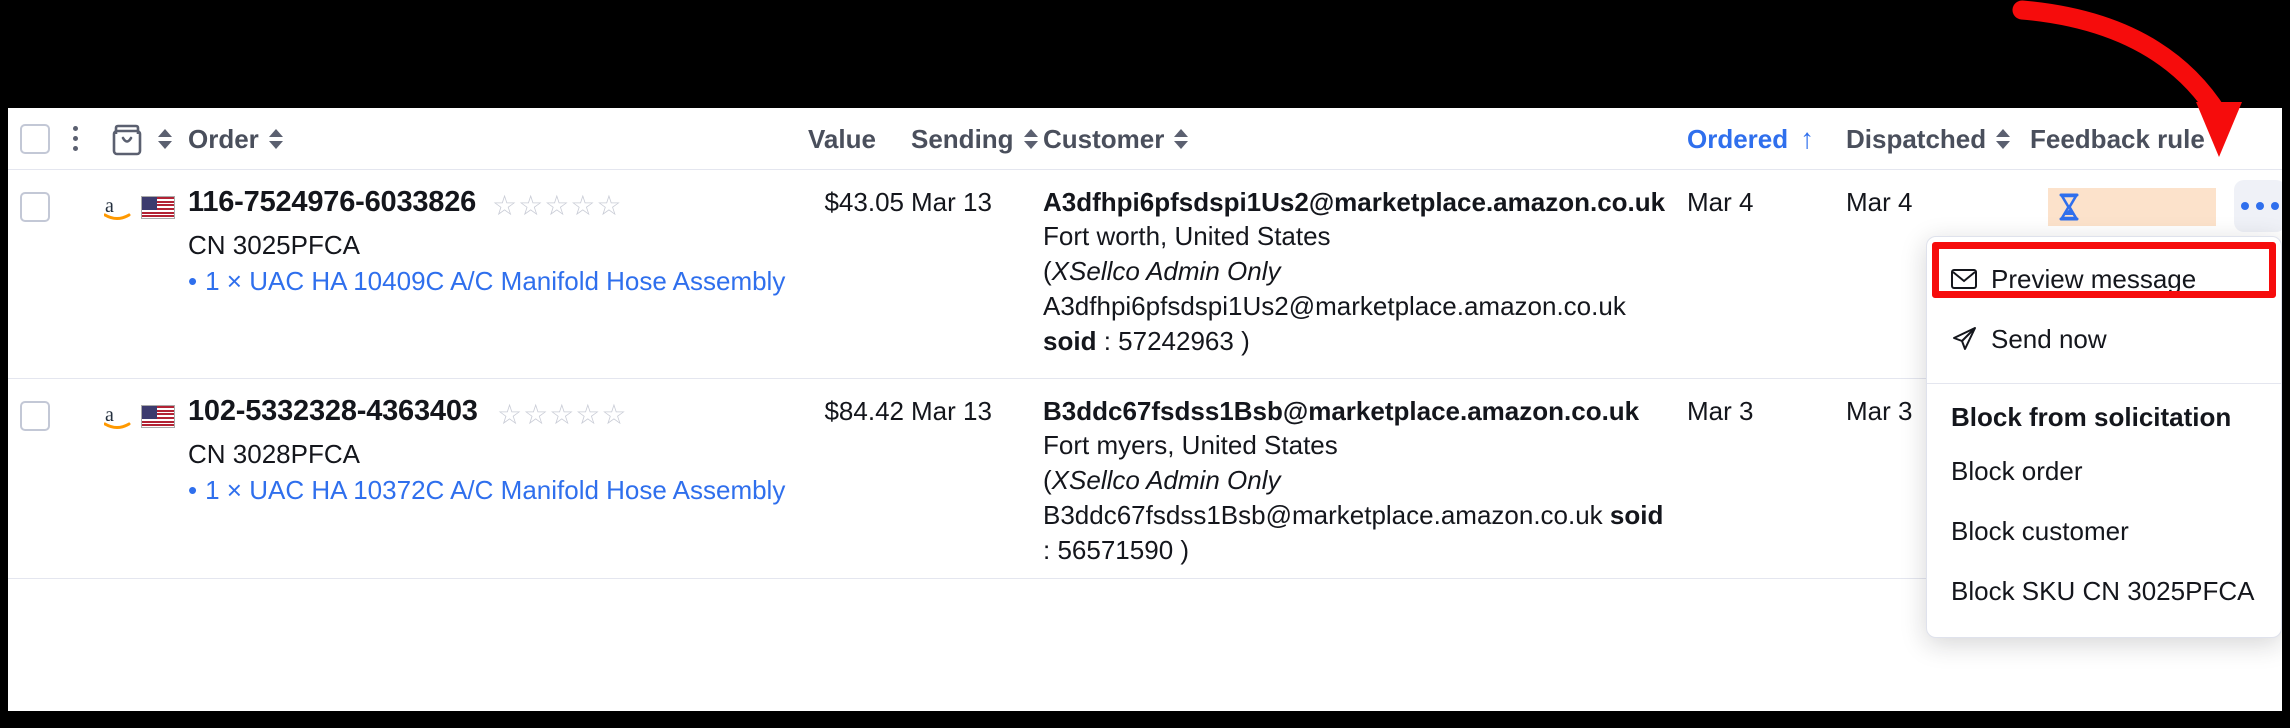 Image resolution: width=2290 pixels, height=728 pixels. What do you see at coordinates (2040, 530) in the screenshot?
I see `menu-item-block-customer-label: Block customer` at bounding box center [2040, 530].